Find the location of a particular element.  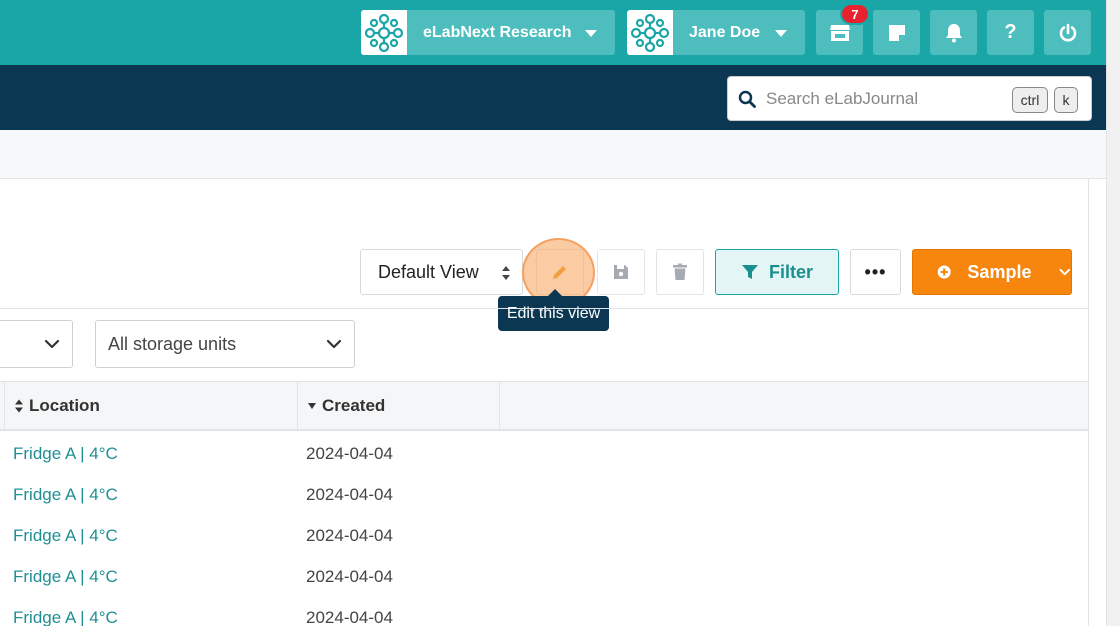

bell-icon is located at coordinates (953, 32).